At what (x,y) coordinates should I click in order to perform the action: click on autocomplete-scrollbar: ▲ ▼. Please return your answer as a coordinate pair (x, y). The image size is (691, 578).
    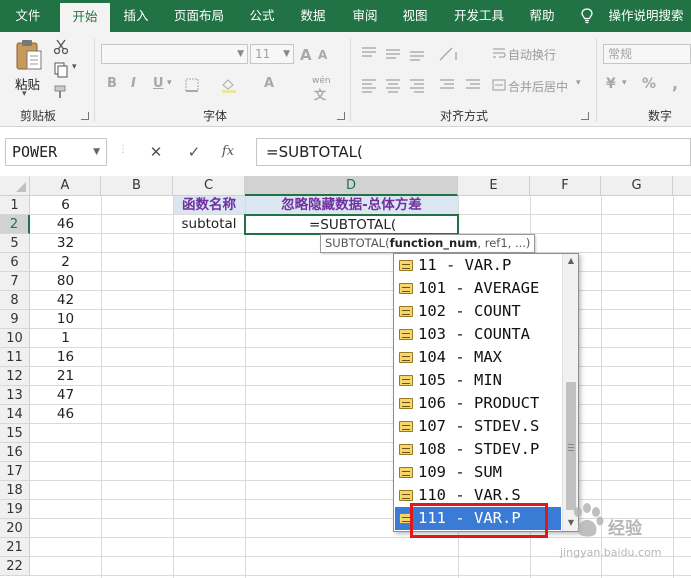
    Looking at the image, I should click on (570, 392).